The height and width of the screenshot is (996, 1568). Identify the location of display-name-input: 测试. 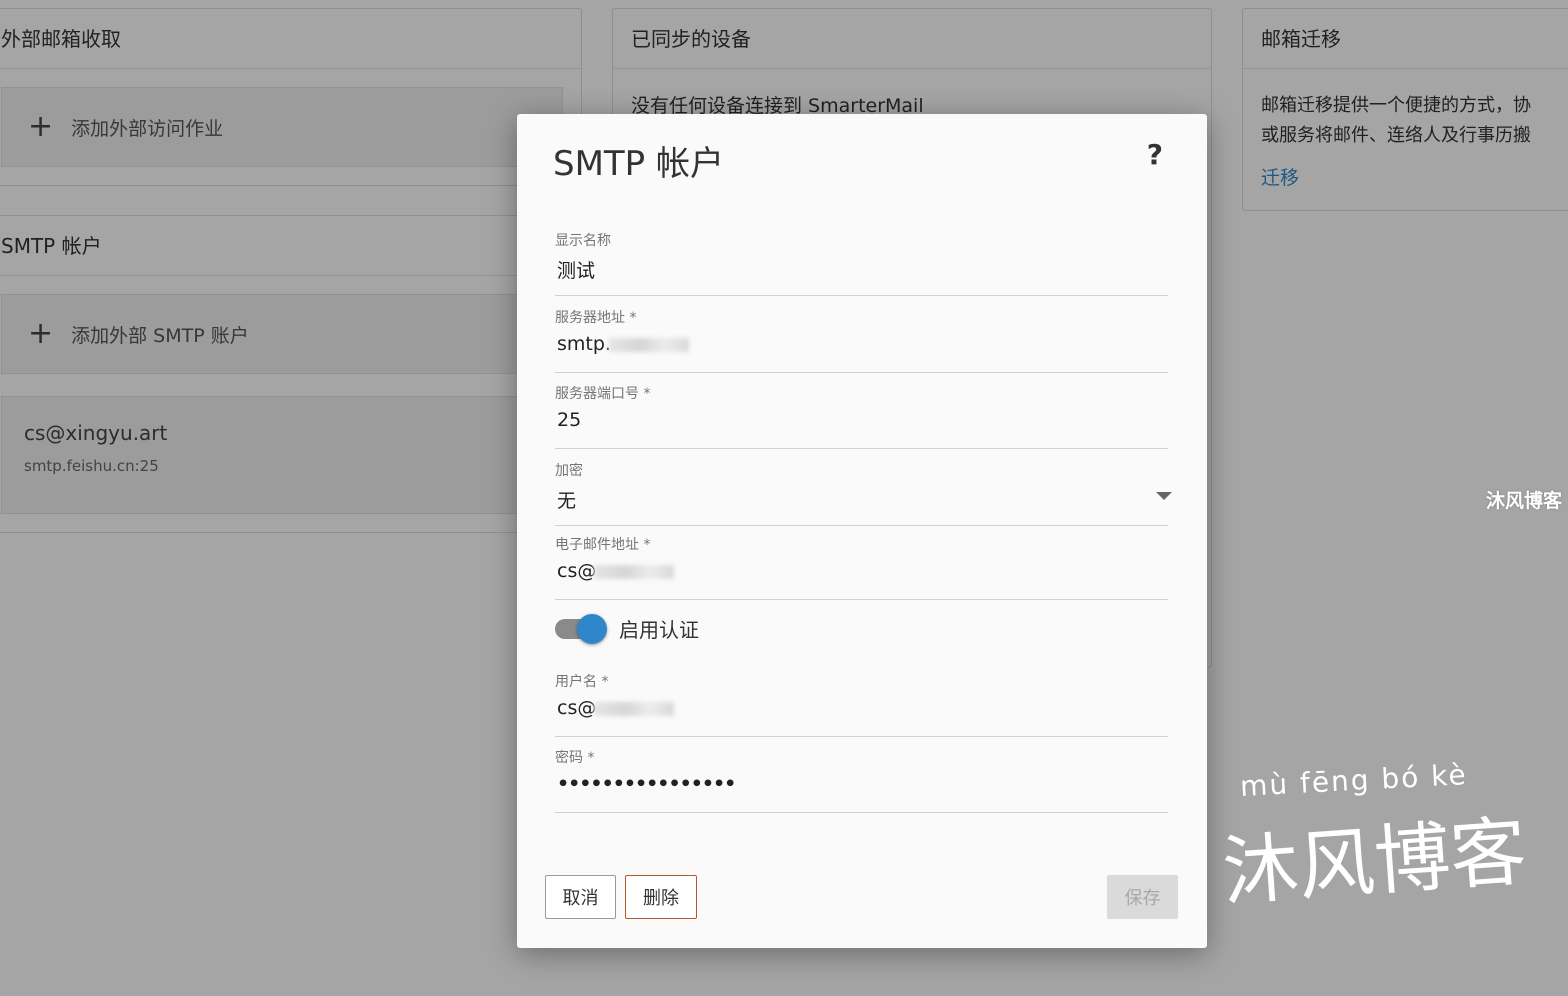
(862, 269).